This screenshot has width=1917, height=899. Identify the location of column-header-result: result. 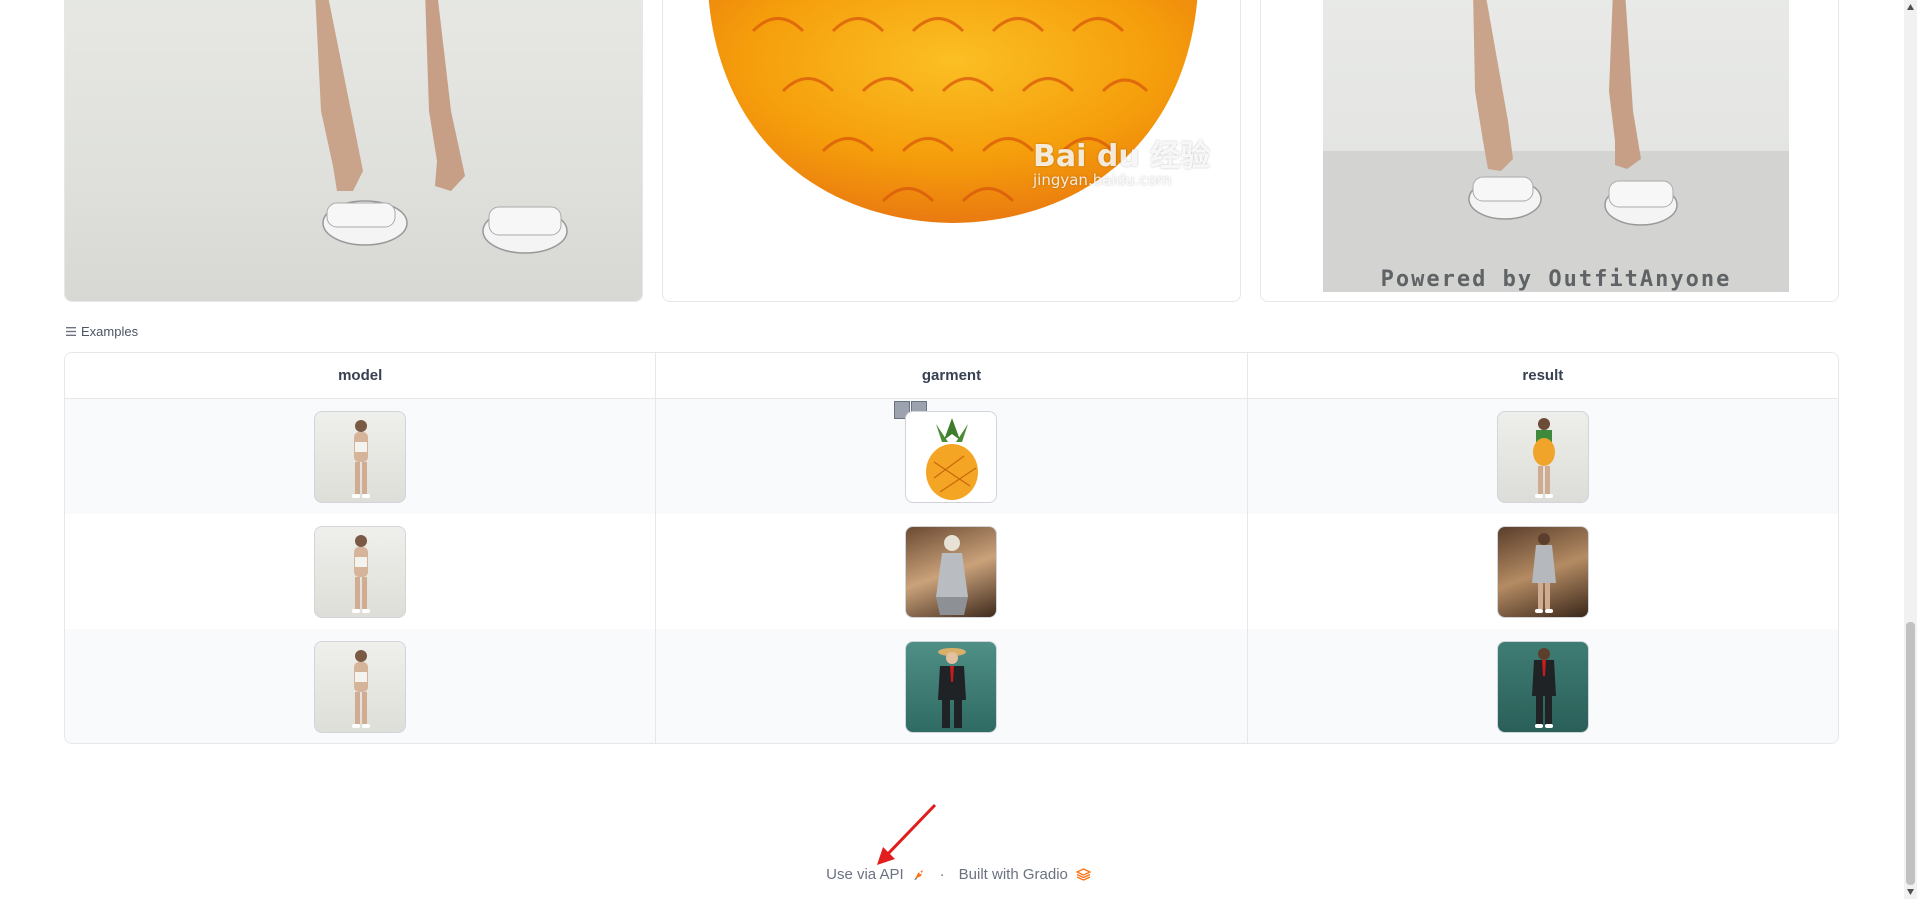
(1543, 375).